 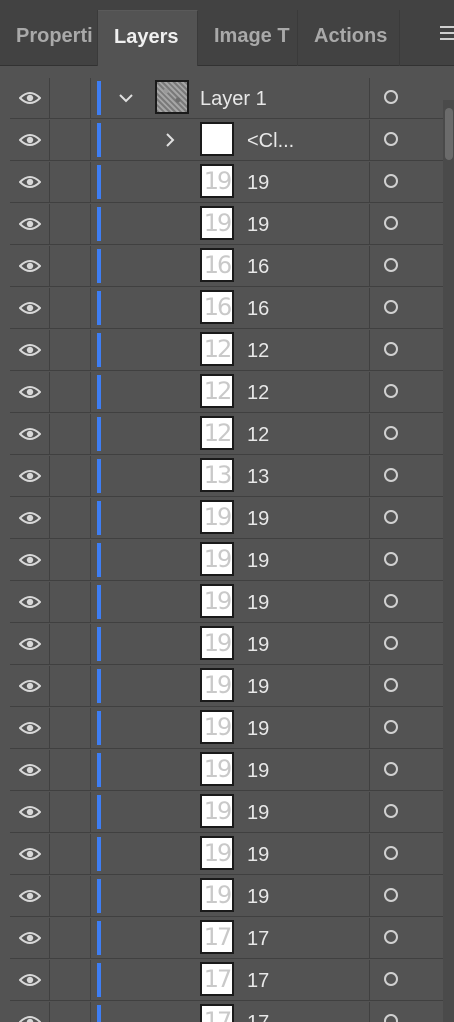 I want to click on tab-image-trace: Image T, so click(x=248, y=38).